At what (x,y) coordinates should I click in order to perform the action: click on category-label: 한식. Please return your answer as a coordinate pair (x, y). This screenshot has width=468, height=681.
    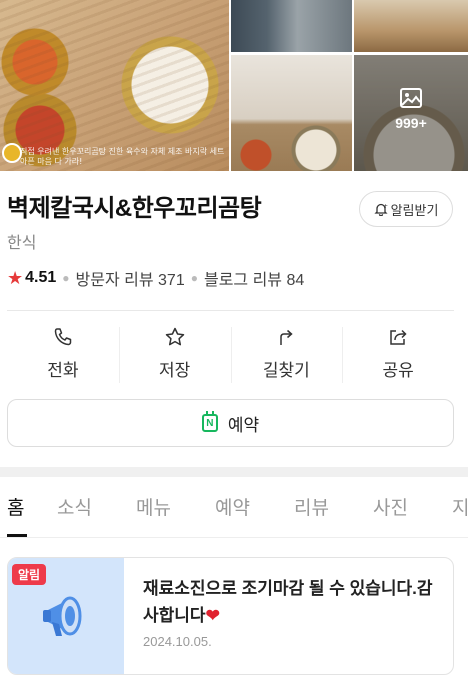
    Looking at the image, I should click on (22, 243).